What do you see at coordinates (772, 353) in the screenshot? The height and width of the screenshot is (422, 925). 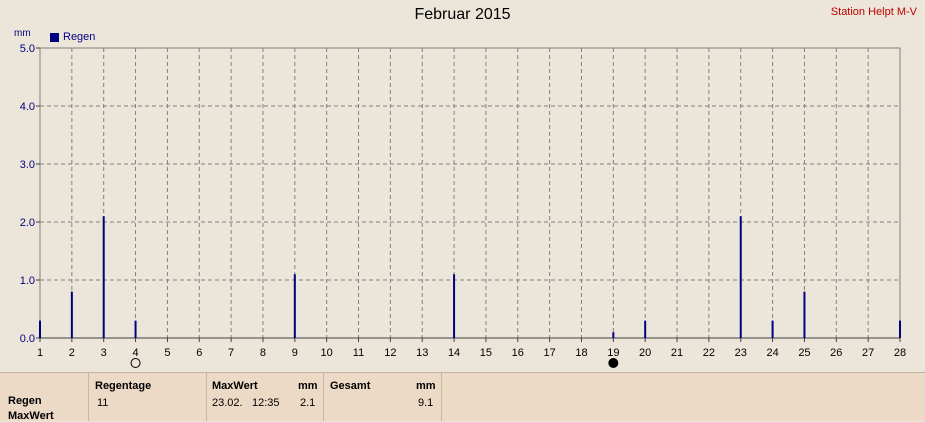 I see `x-tick-label: 24` at bounding box center [772, 353].